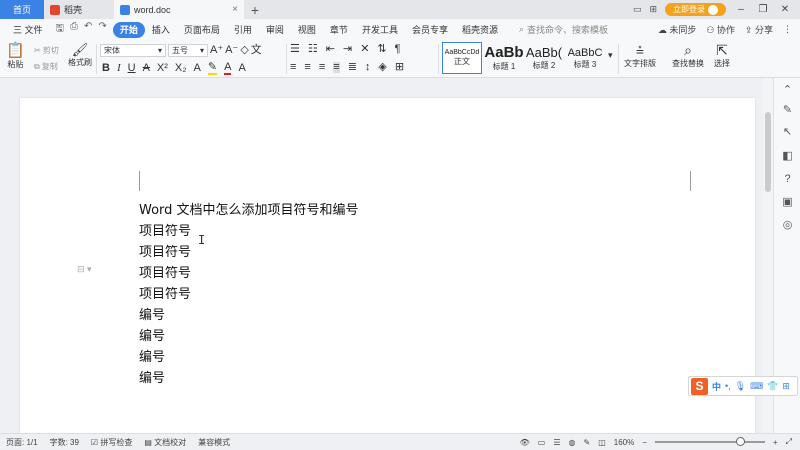 Image resolution: width=800 pixels, height=450 pixels. Describe the element at coordinates (504, 58) in the screenshot. I see `style-heading-1: AaBb 标题 1` at that location.